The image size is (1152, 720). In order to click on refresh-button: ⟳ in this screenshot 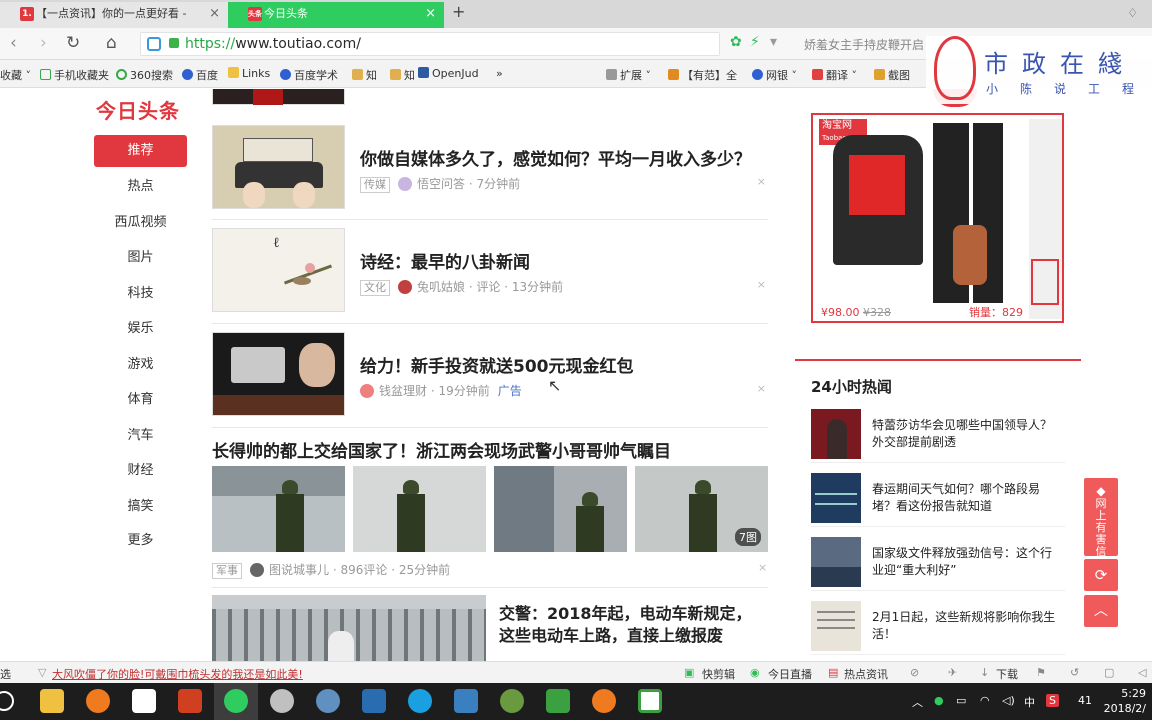, I will do `click(1101, 575)`.